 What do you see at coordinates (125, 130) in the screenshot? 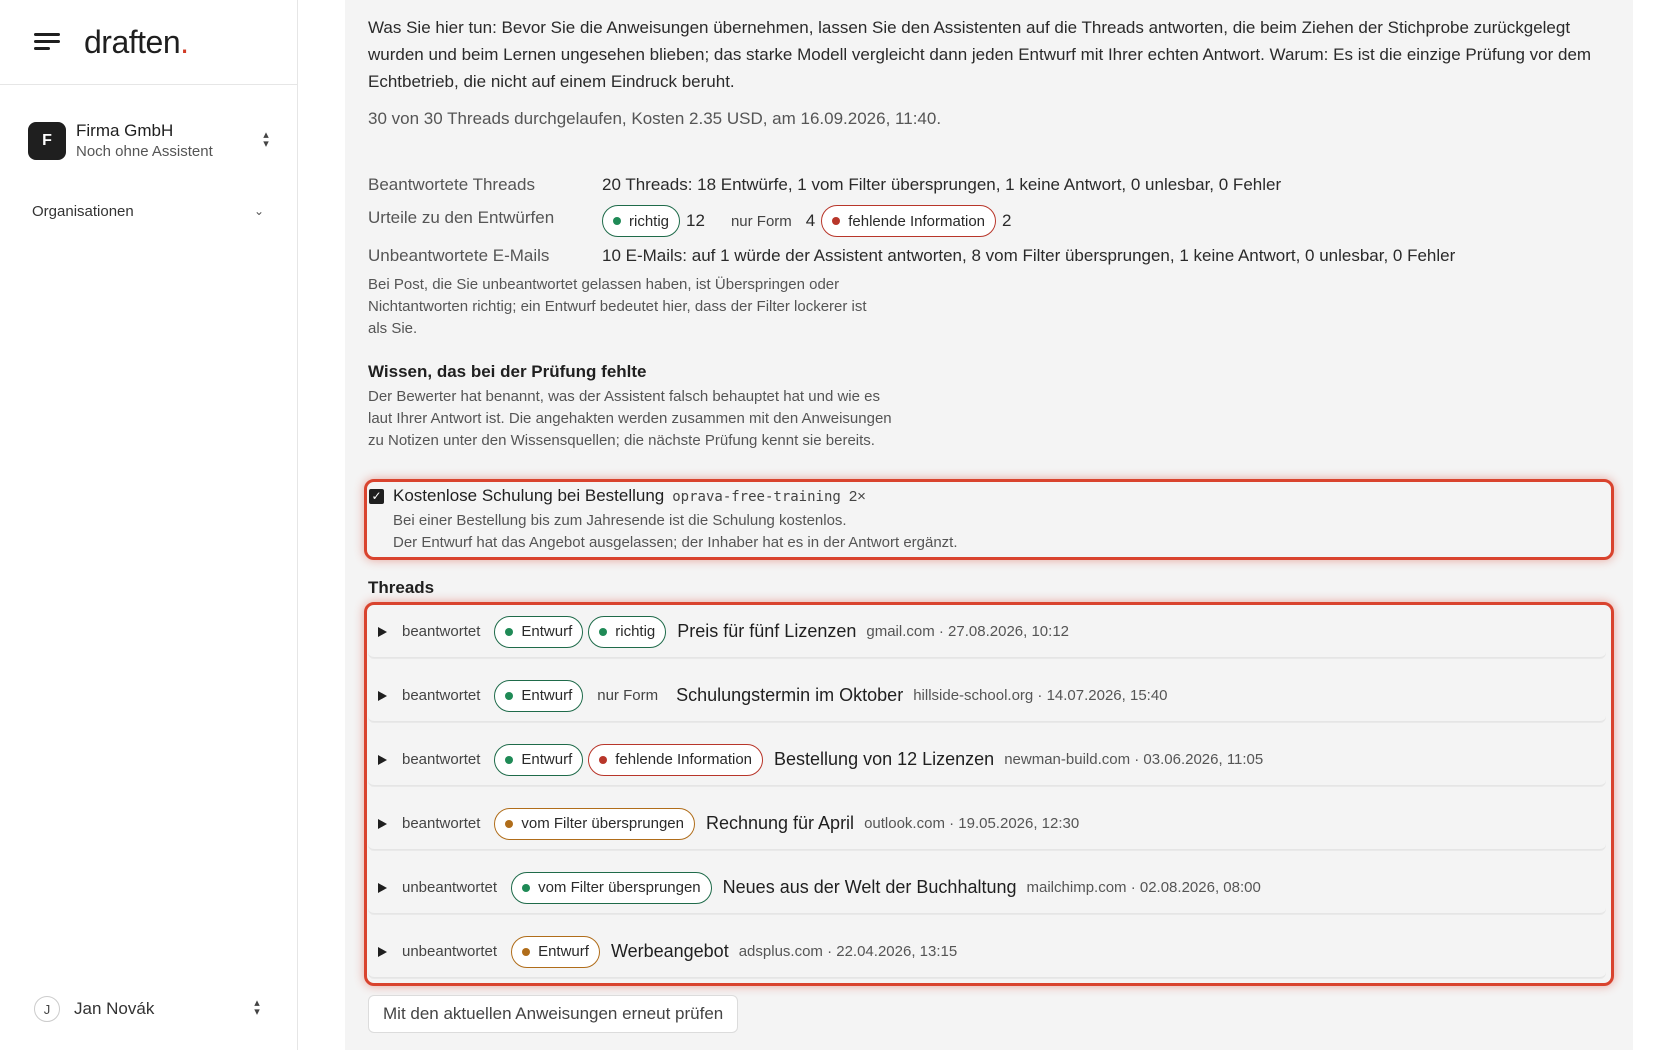
I see `org-name: Firma GmbH` at bounding box center [125, 130].